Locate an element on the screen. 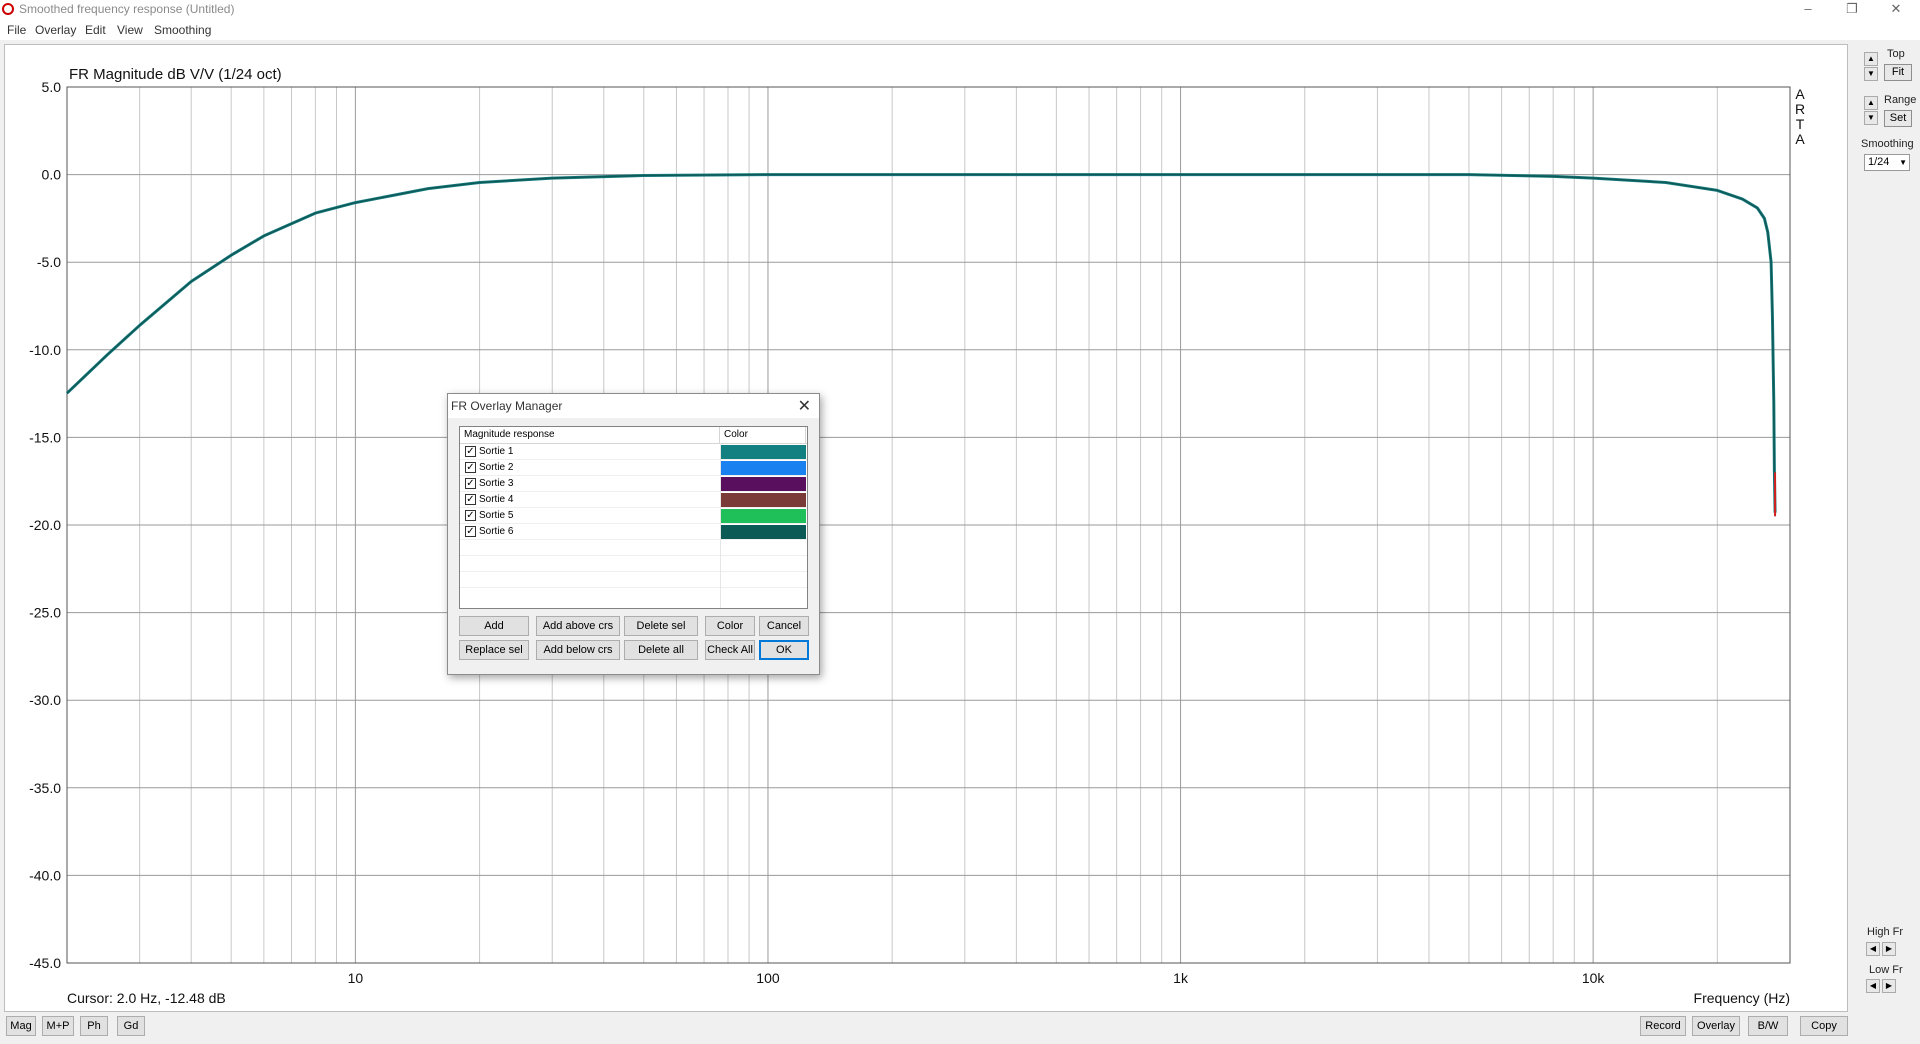  close-button: ✕ is located at coordinates (1896, 10).